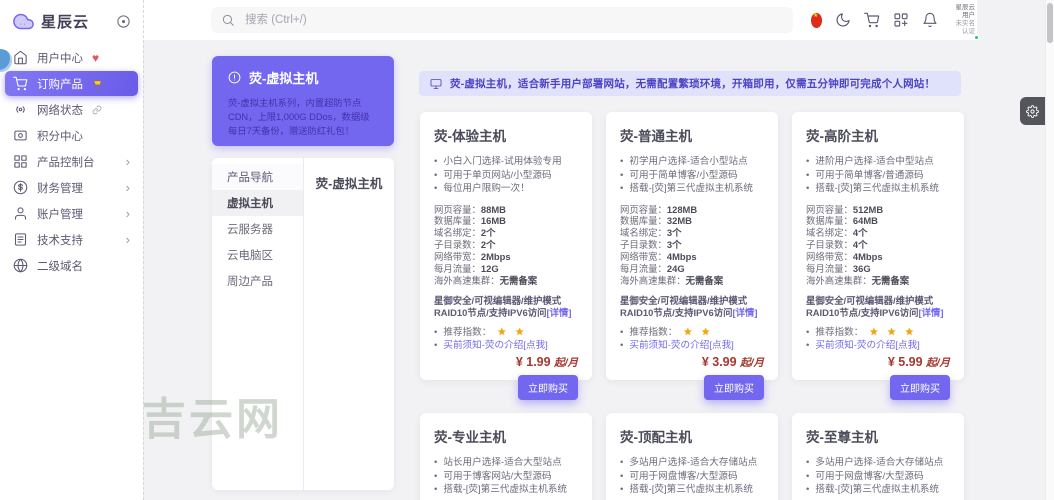 This screenshot has width=1054, height=500. I want to click on sidebar-item-label: 订购产品, so click(60, 84).